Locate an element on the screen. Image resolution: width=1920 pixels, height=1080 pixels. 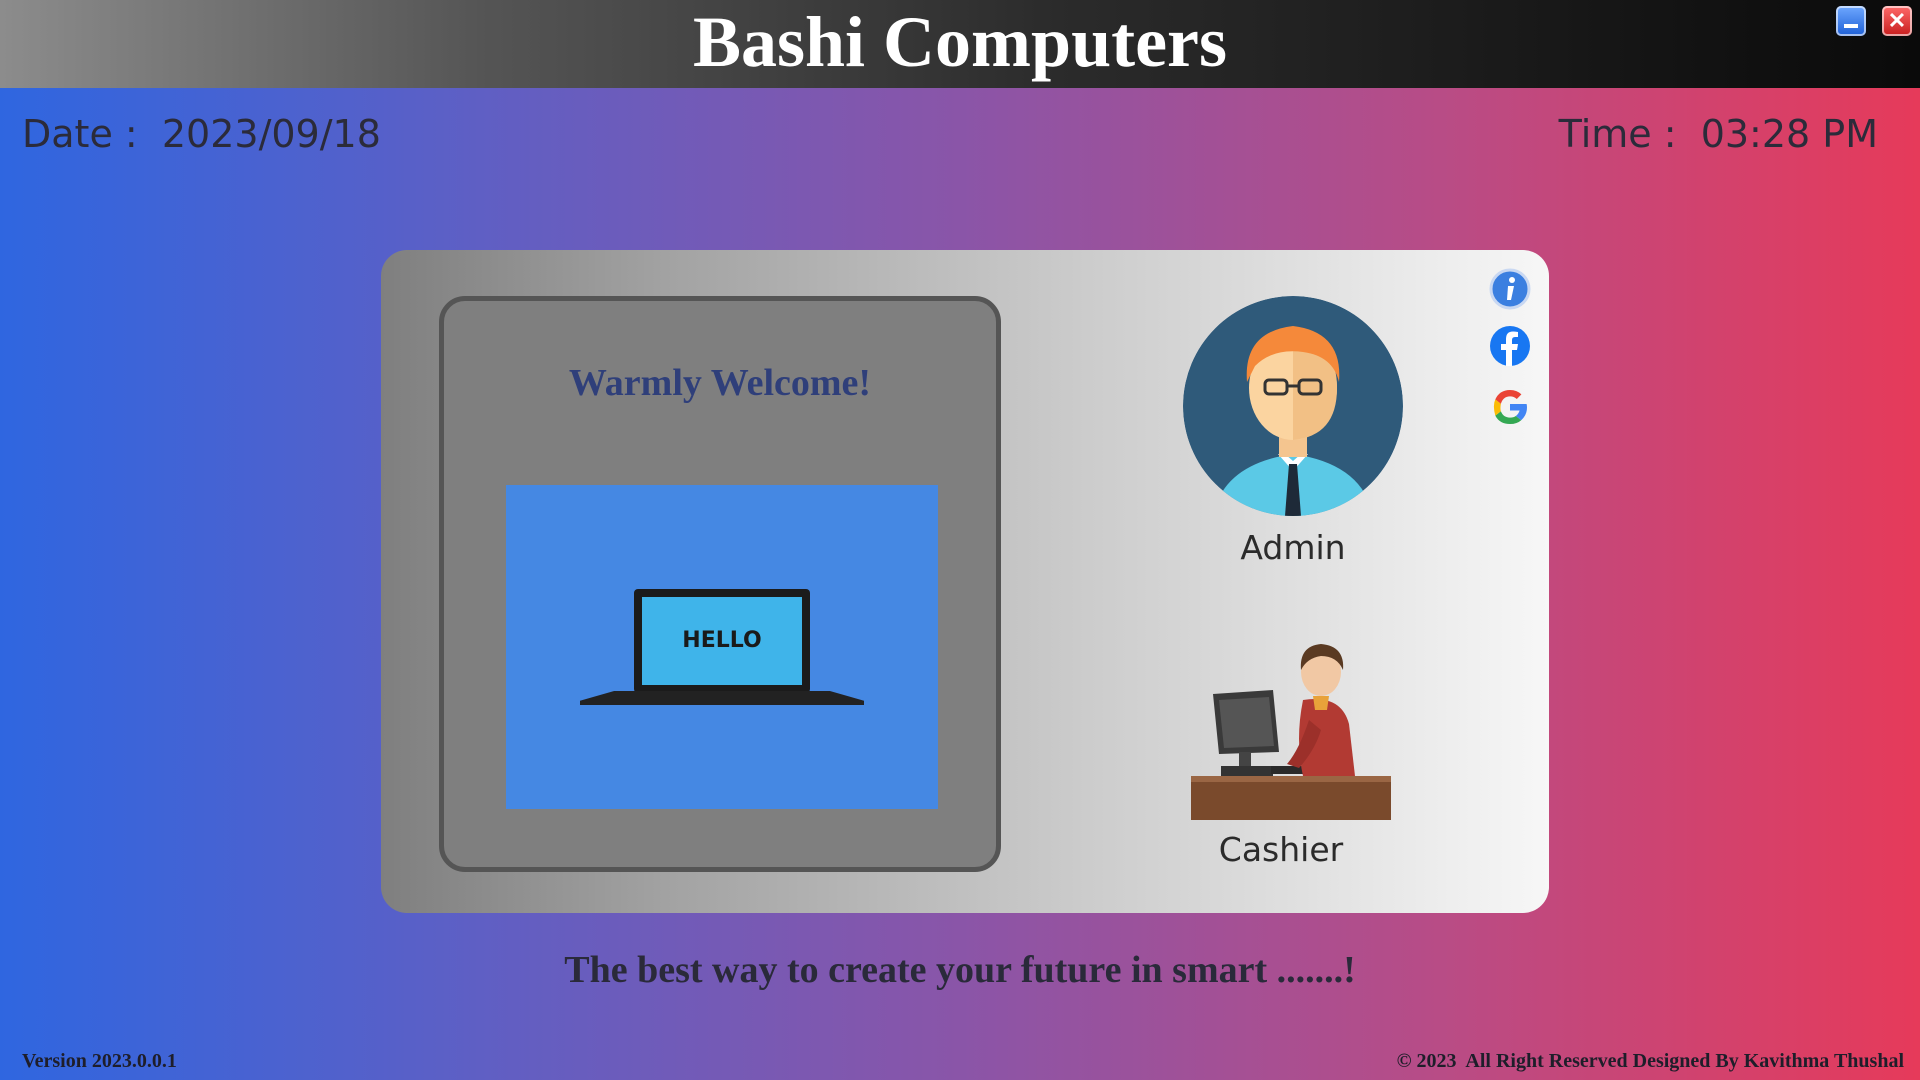
cashier-label: Cashier is located at coordinates (1281, 849).